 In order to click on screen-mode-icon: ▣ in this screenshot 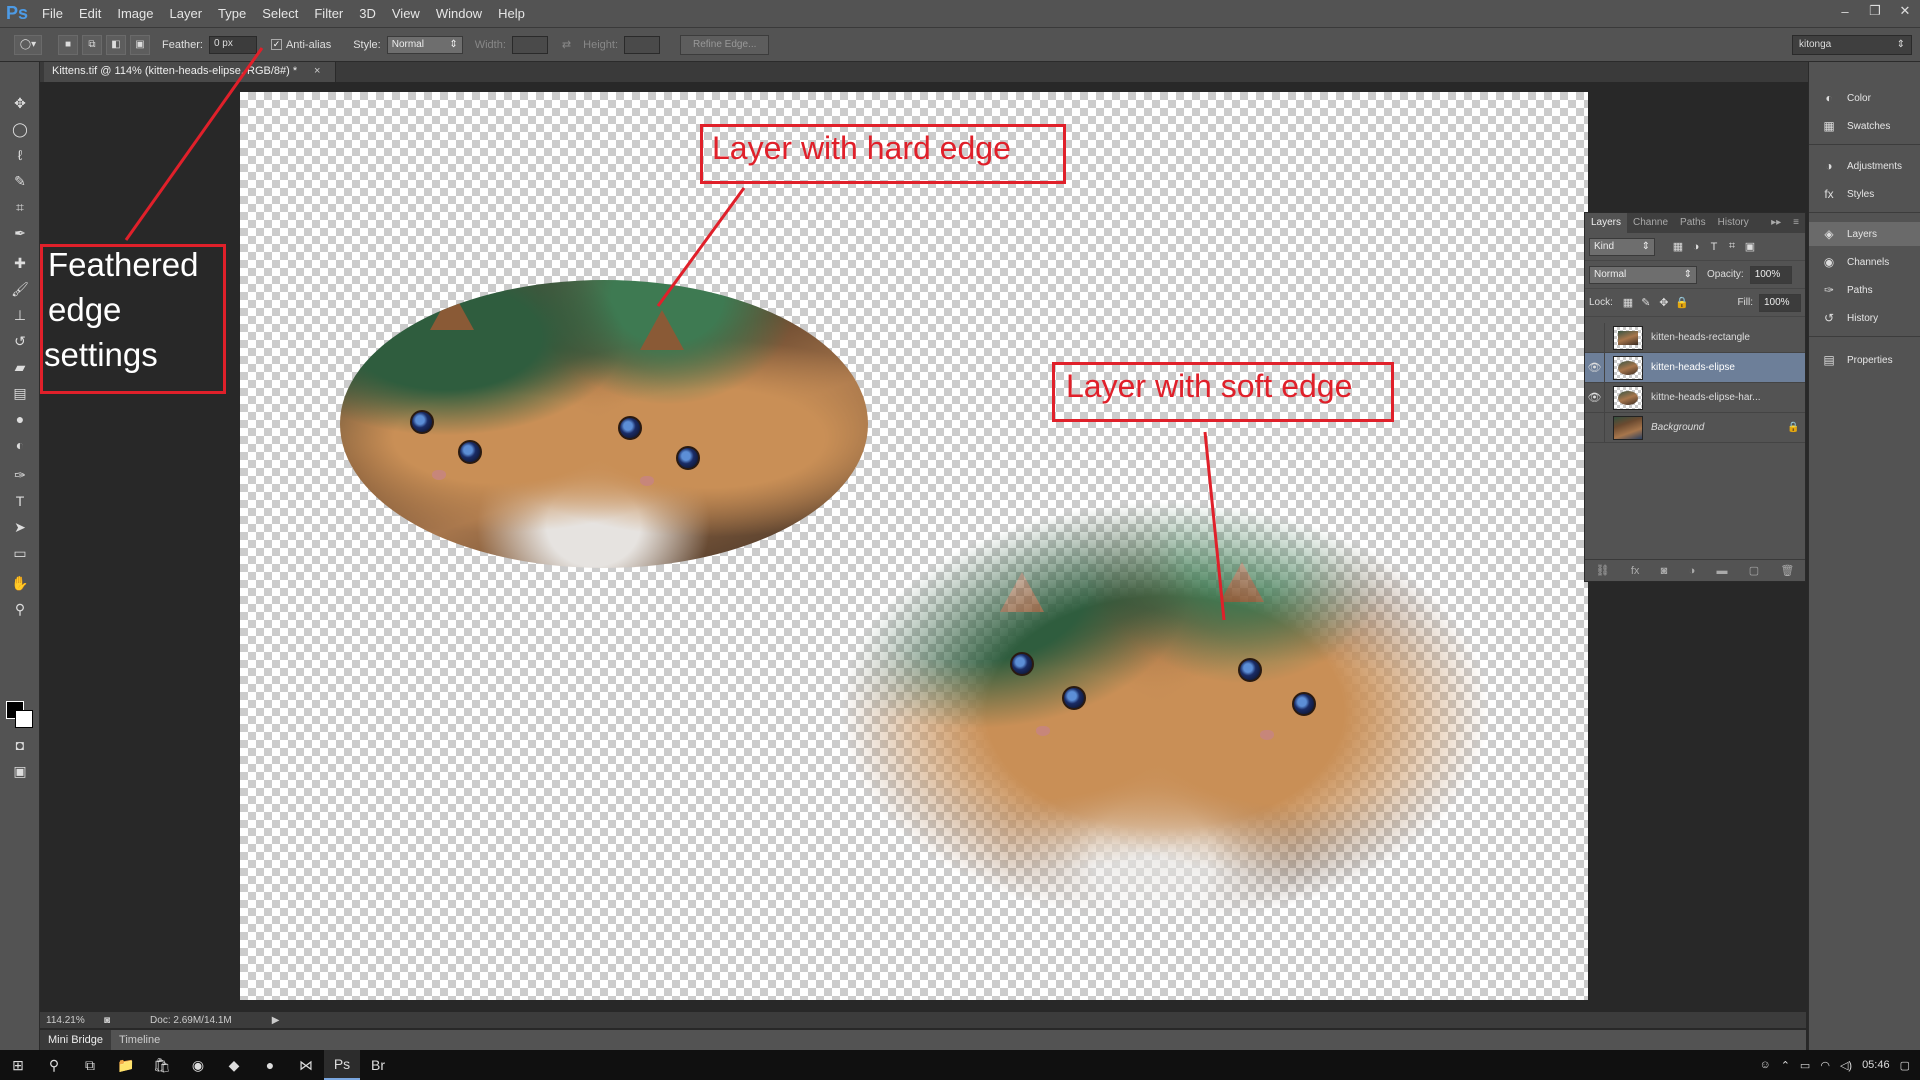, I will do `click(20, 771)`.